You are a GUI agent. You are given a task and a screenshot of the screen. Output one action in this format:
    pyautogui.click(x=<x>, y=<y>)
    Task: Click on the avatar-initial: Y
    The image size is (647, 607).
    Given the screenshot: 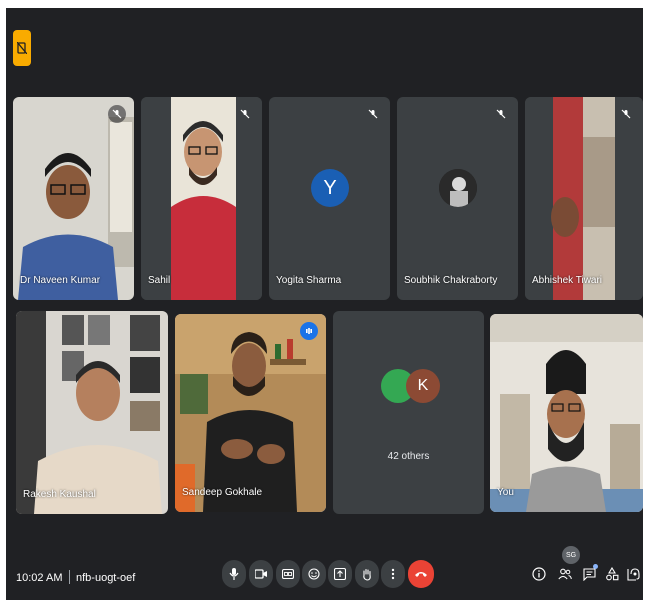 What is the action you would take?
    pyautogui.click(x=330, y=187)
    